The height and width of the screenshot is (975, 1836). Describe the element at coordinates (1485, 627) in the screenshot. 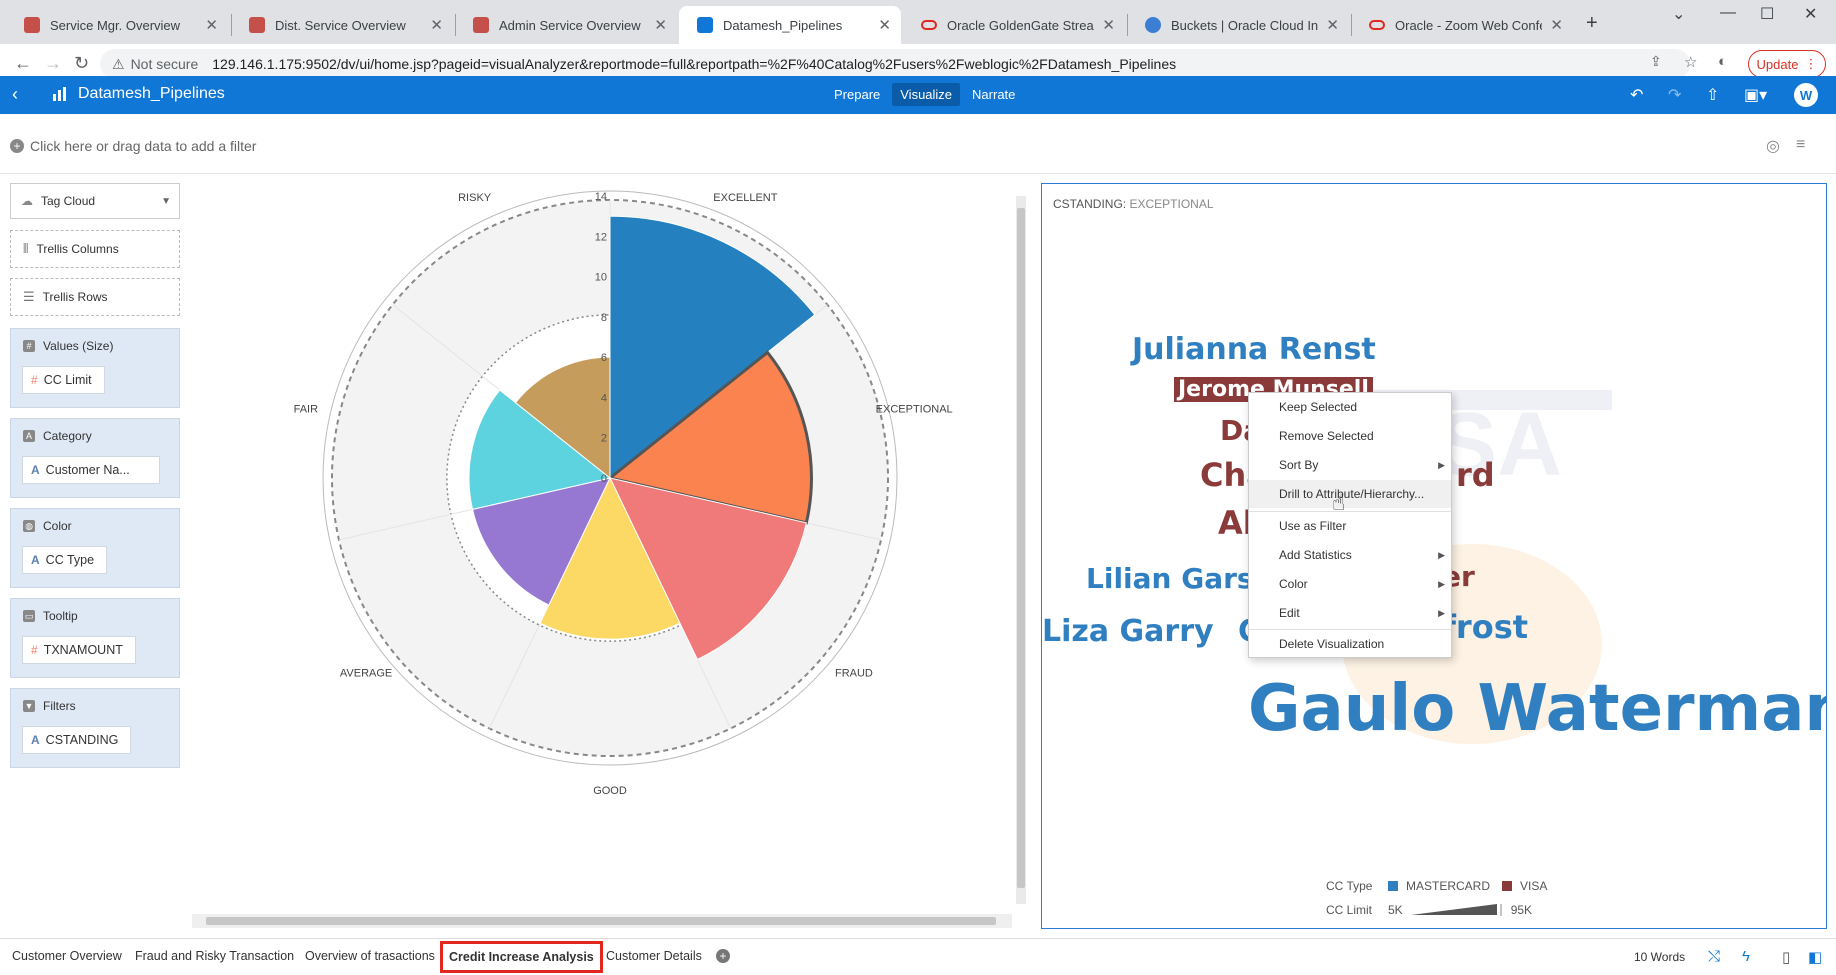

I see `cloud-word: frost` at that location.